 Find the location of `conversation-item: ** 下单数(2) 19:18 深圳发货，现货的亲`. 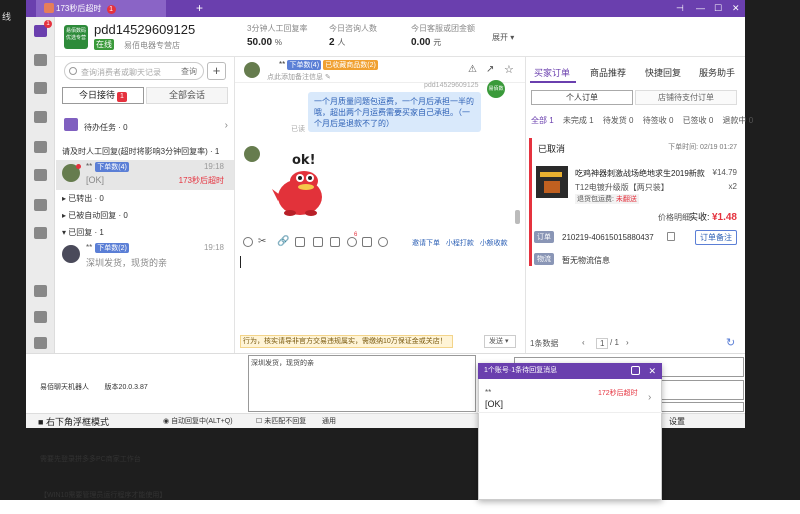

conversation-item: ** 下单数(2) 19:18 深圳发货，现货的亲 is located at coordinates (145, 256).